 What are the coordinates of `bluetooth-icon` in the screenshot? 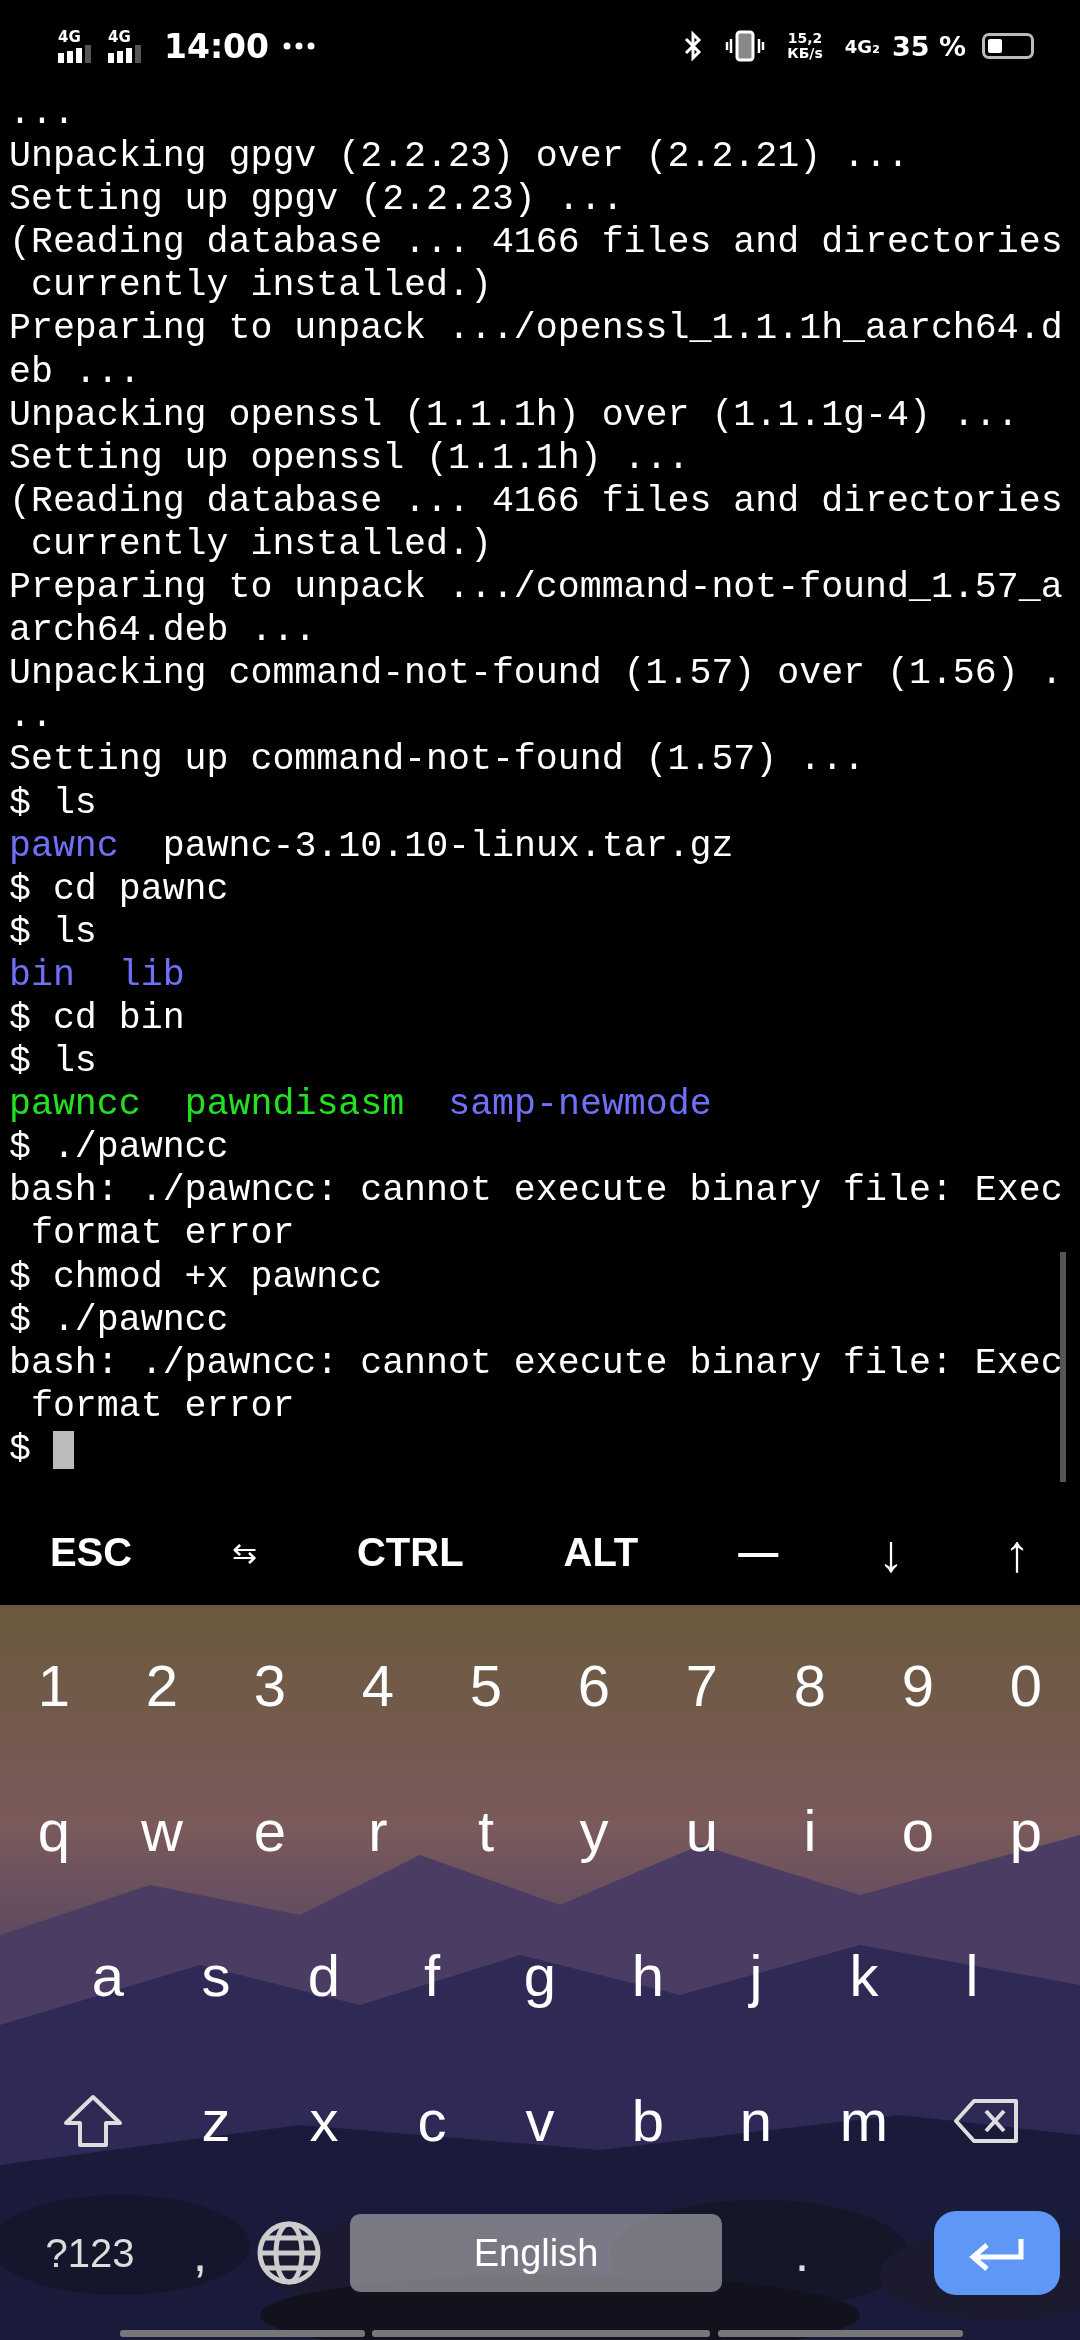 It's located at (693, 46).